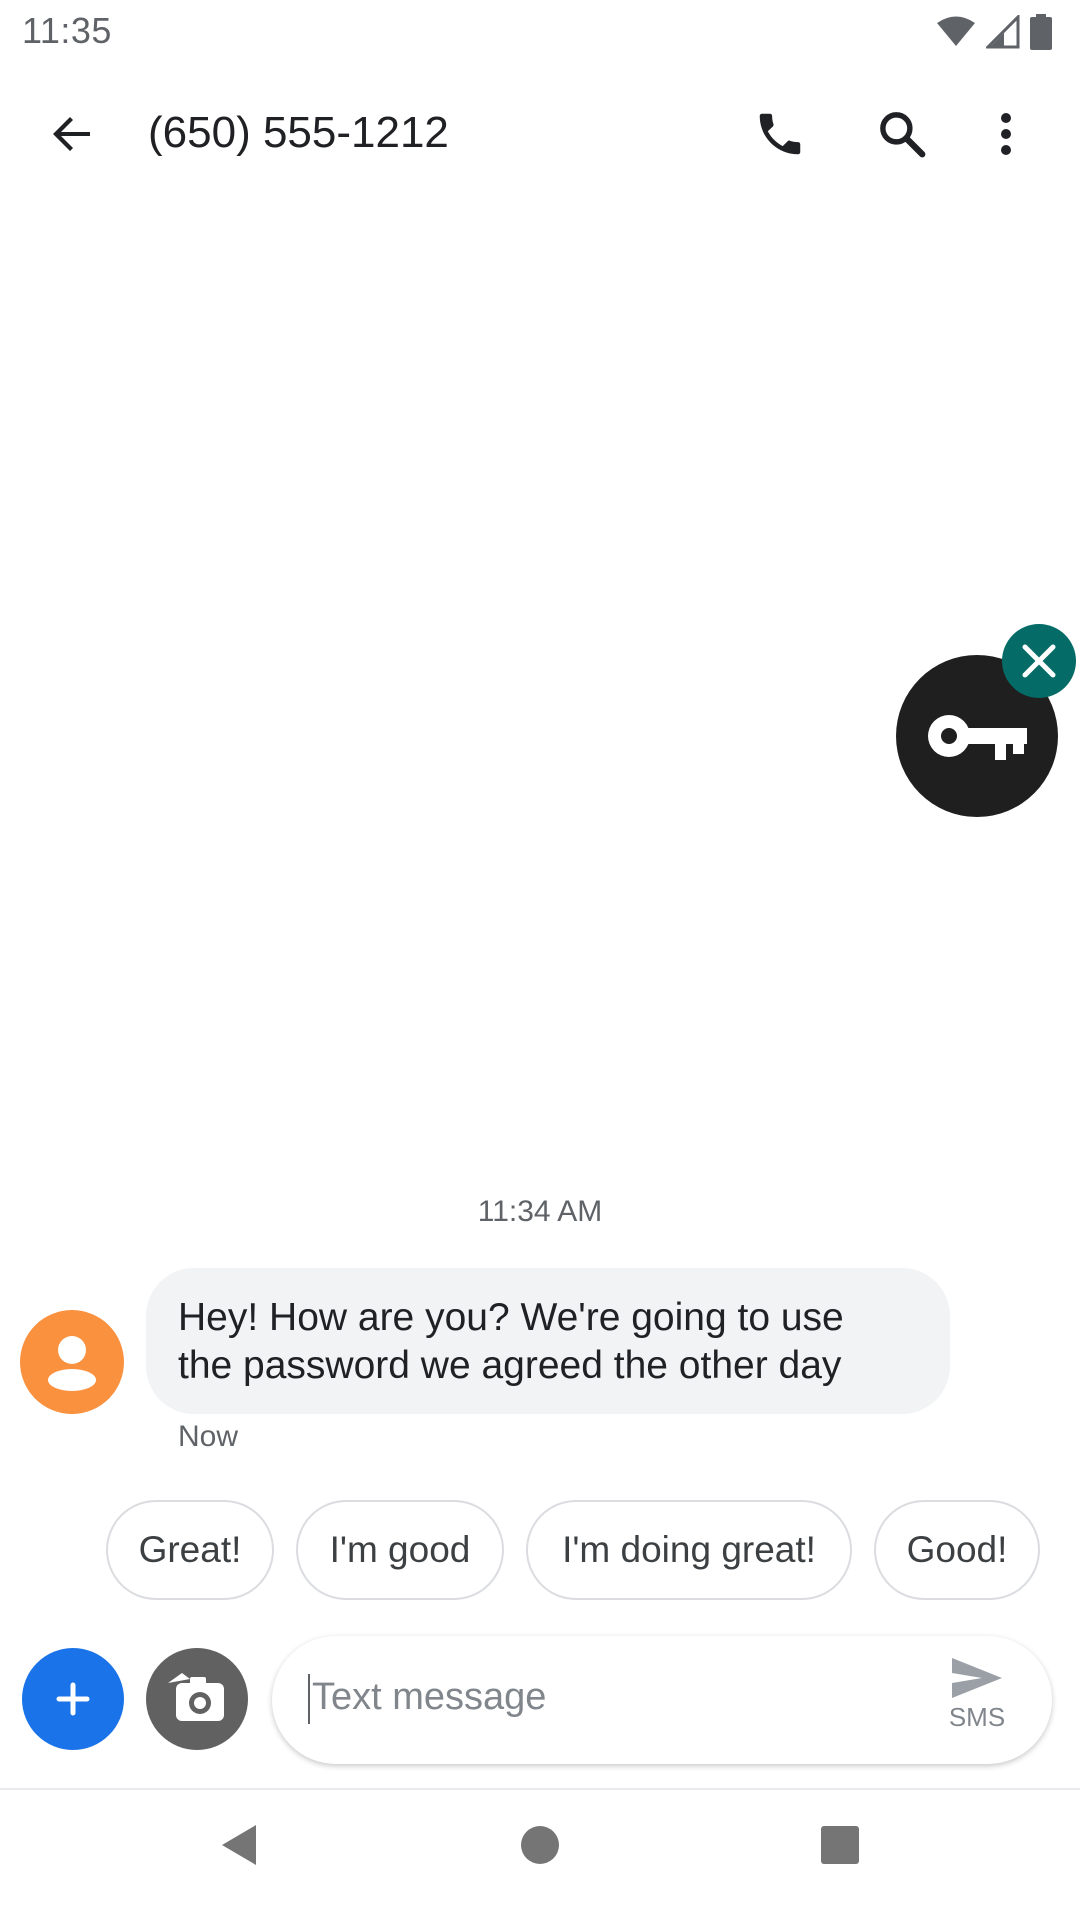 Image resolution: width=1080 pixels, height=1920 pixels. What do you see at coordinates (511, 1317) in the screenshot?
I see `message-line-1: Hey! How are you? We're going to use` at bounding box center [511, 1317].